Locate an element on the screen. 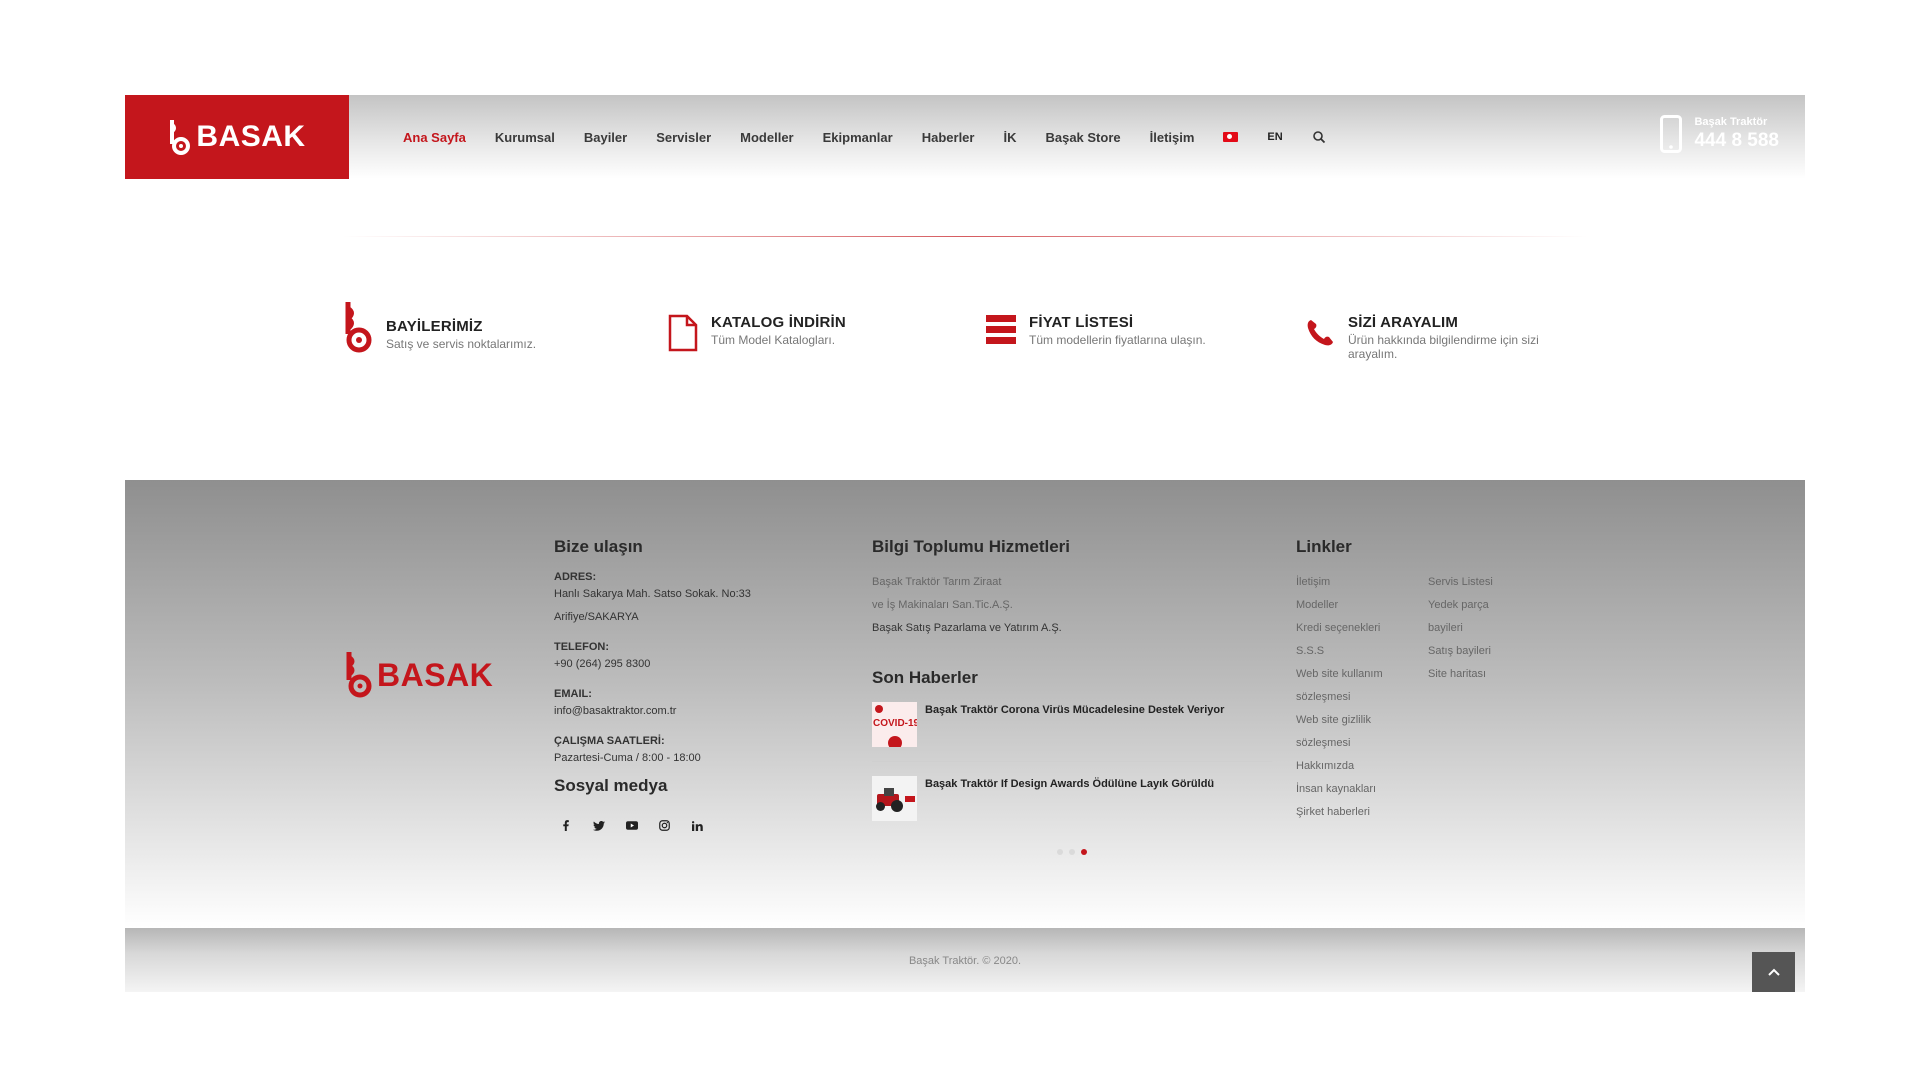 The image size is (1920, 1080). footer-link: Modeller is located at coordinates (1346, 605).